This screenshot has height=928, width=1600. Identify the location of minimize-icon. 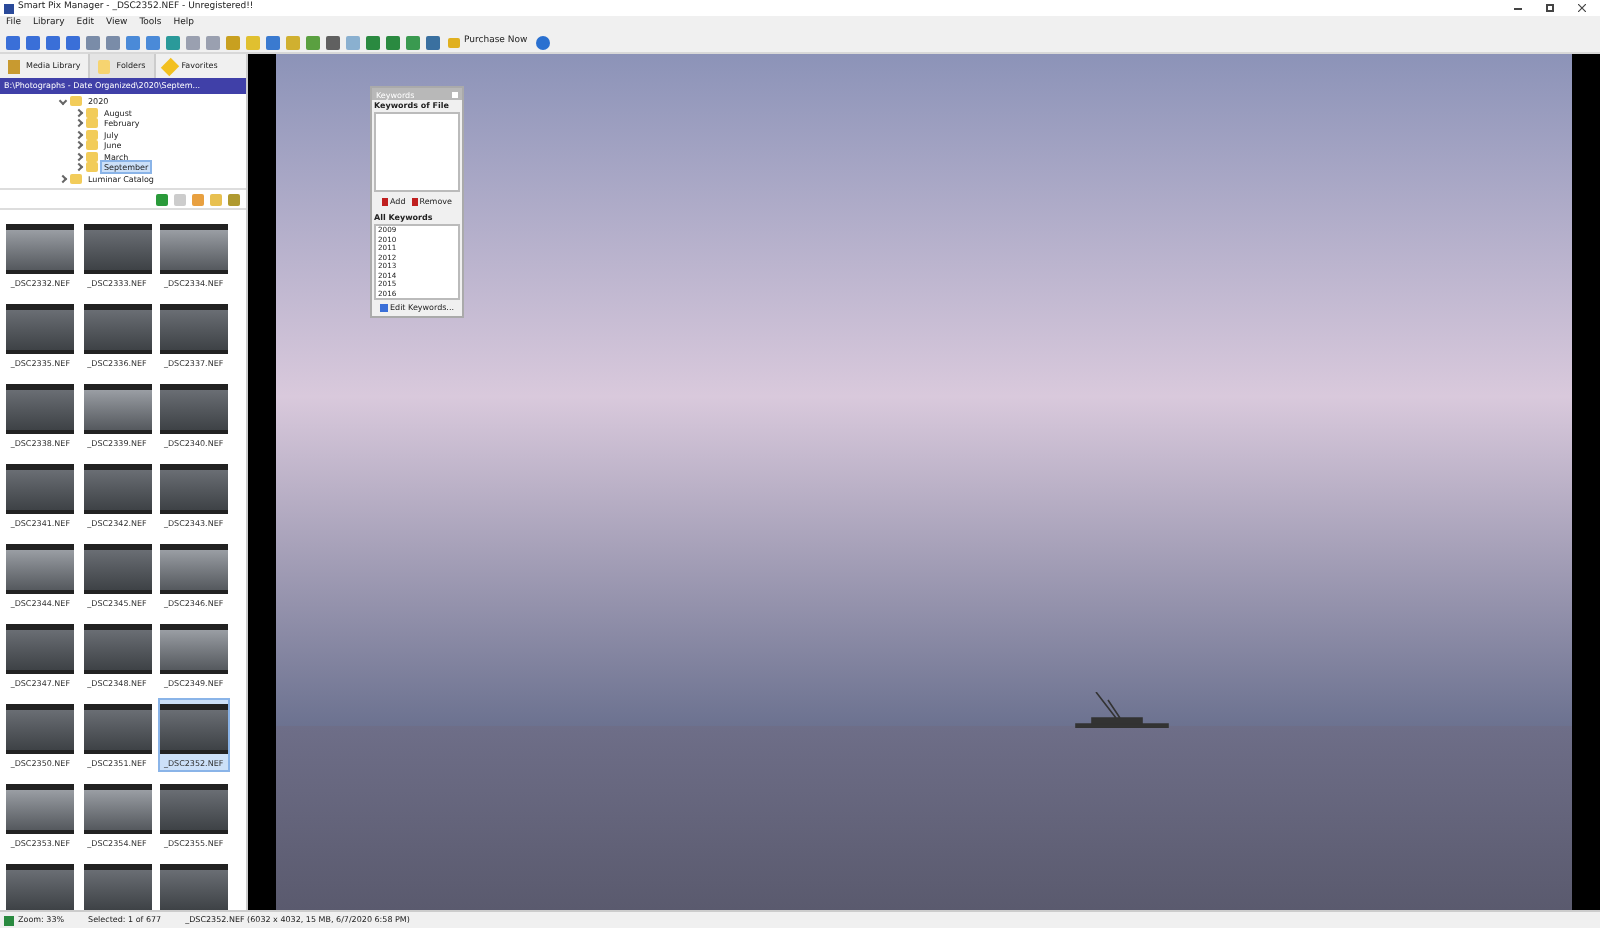
(1518, 8).